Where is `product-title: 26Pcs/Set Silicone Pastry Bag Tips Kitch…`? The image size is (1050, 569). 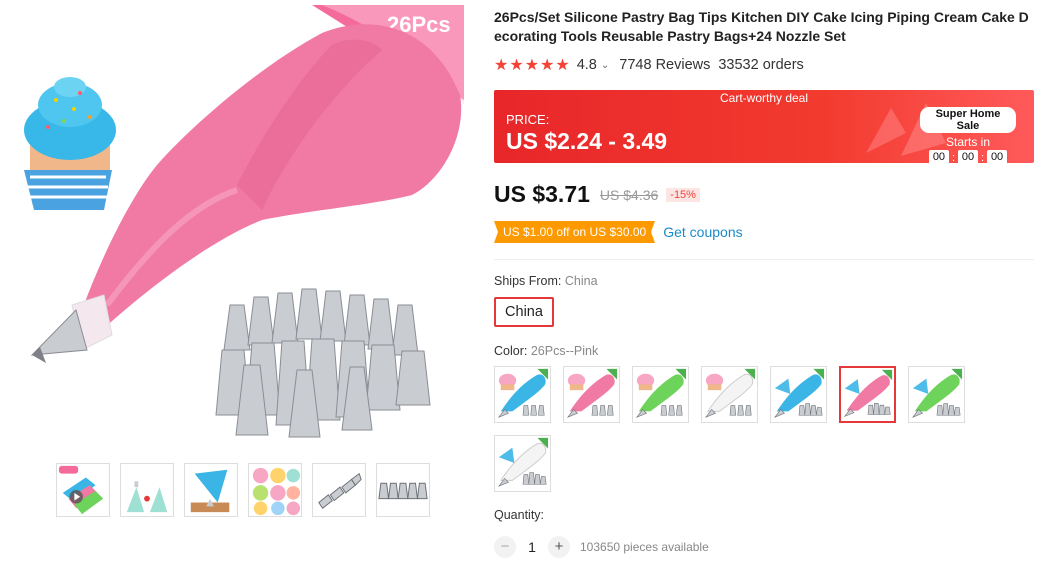
product-title: 26Pcs/Set Silicone Pastry Bag Tips Kitch… is located at coordinates (761, 26).